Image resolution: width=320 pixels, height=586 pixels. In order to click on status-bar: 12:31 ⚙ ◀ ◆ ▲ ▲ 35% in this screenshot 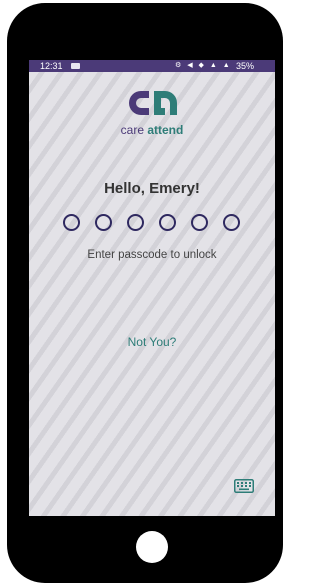, I will do `click(152, 66)`.